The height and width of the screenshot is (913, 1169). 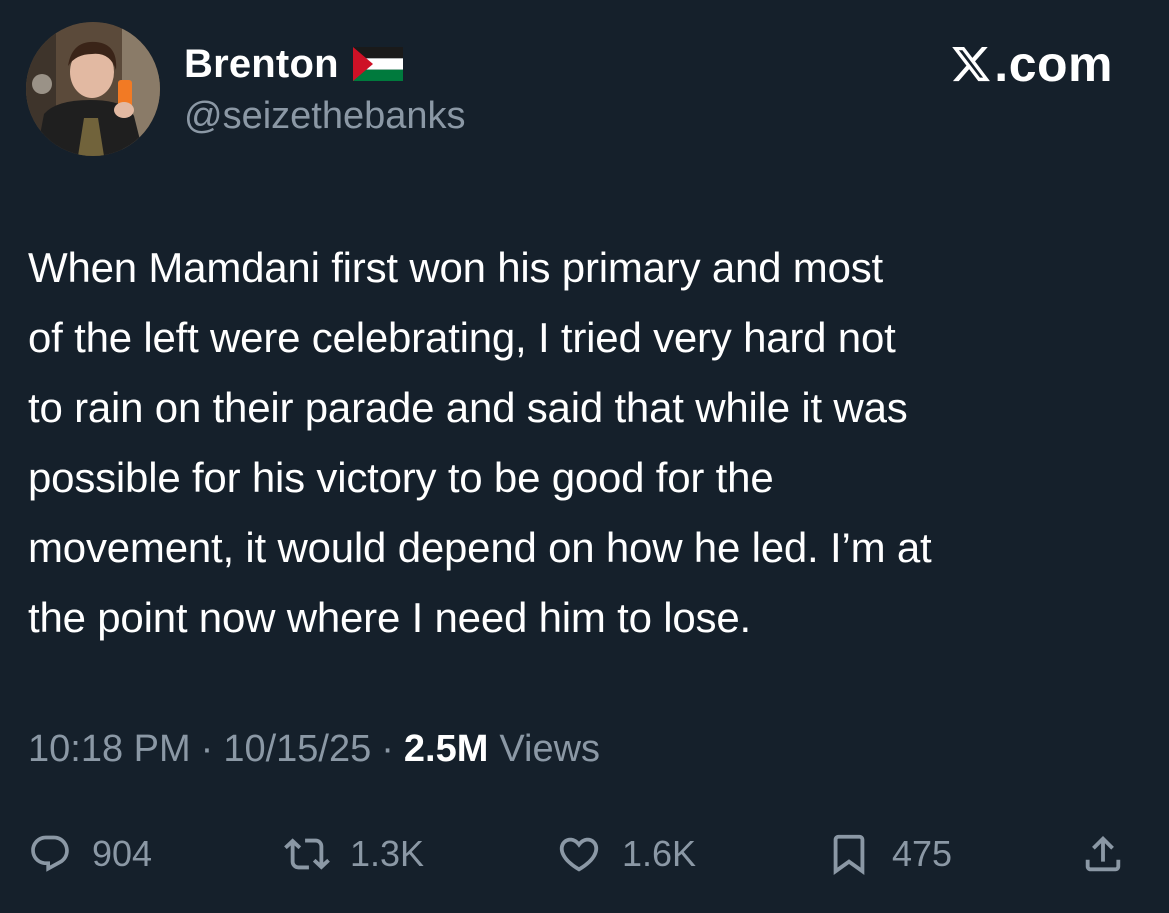 I want to click on repost-button: 1.3K, so click(x=354, y=854).